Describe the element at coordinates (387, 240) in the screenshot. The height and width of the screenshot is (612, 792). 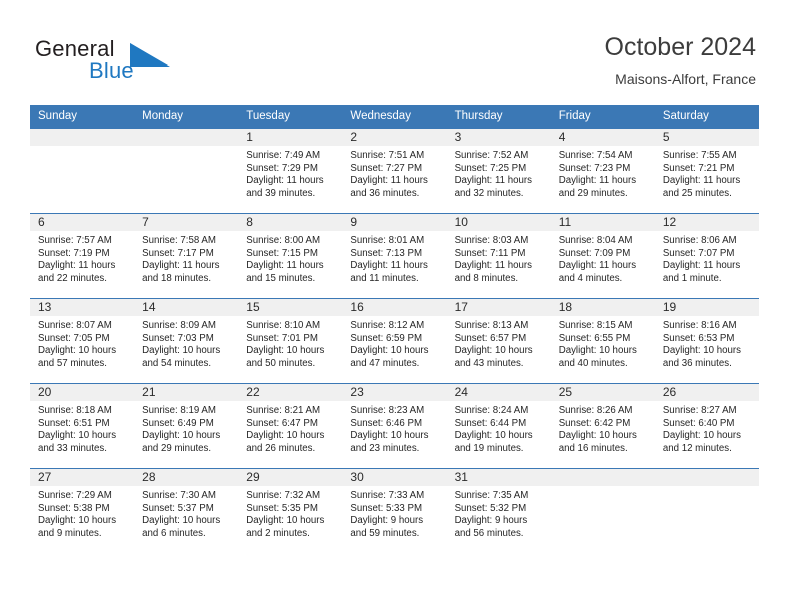
I see `sunrise-text: Sunrise: 8:01 AM` at that location.